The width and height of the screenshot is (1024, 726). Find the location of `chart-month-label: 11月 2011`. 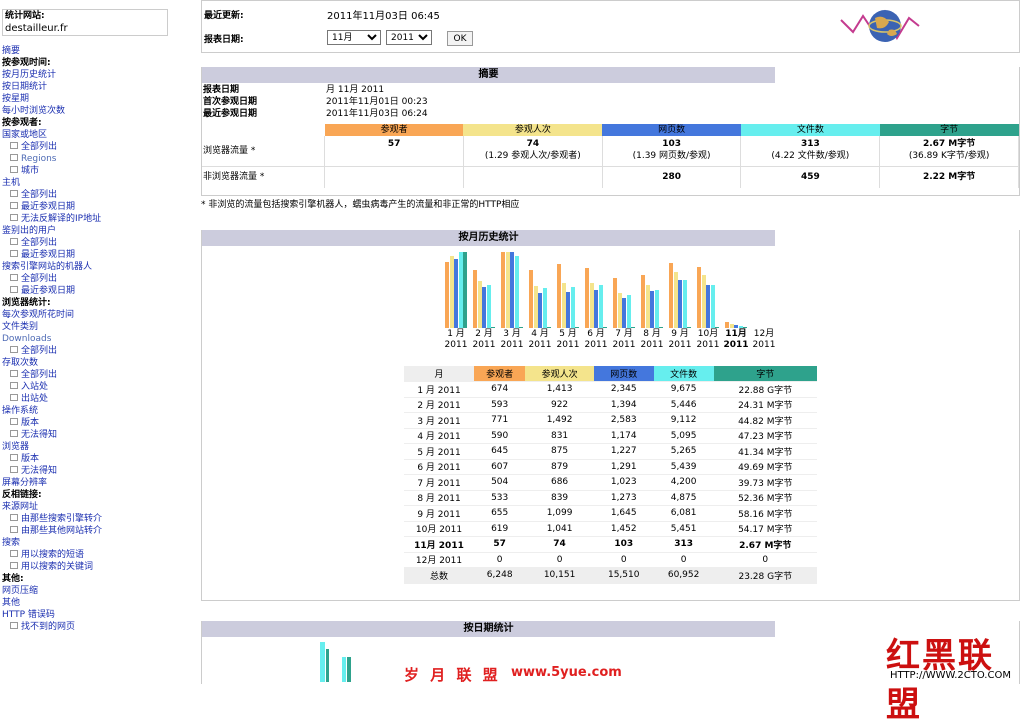

chart-month-label: 11月 2011 is located at coordinates (736, 340).